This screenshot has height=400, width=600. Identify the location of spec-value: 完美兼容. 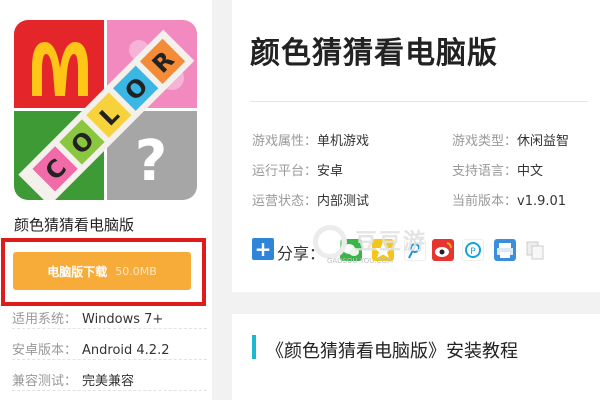
(108, 381).